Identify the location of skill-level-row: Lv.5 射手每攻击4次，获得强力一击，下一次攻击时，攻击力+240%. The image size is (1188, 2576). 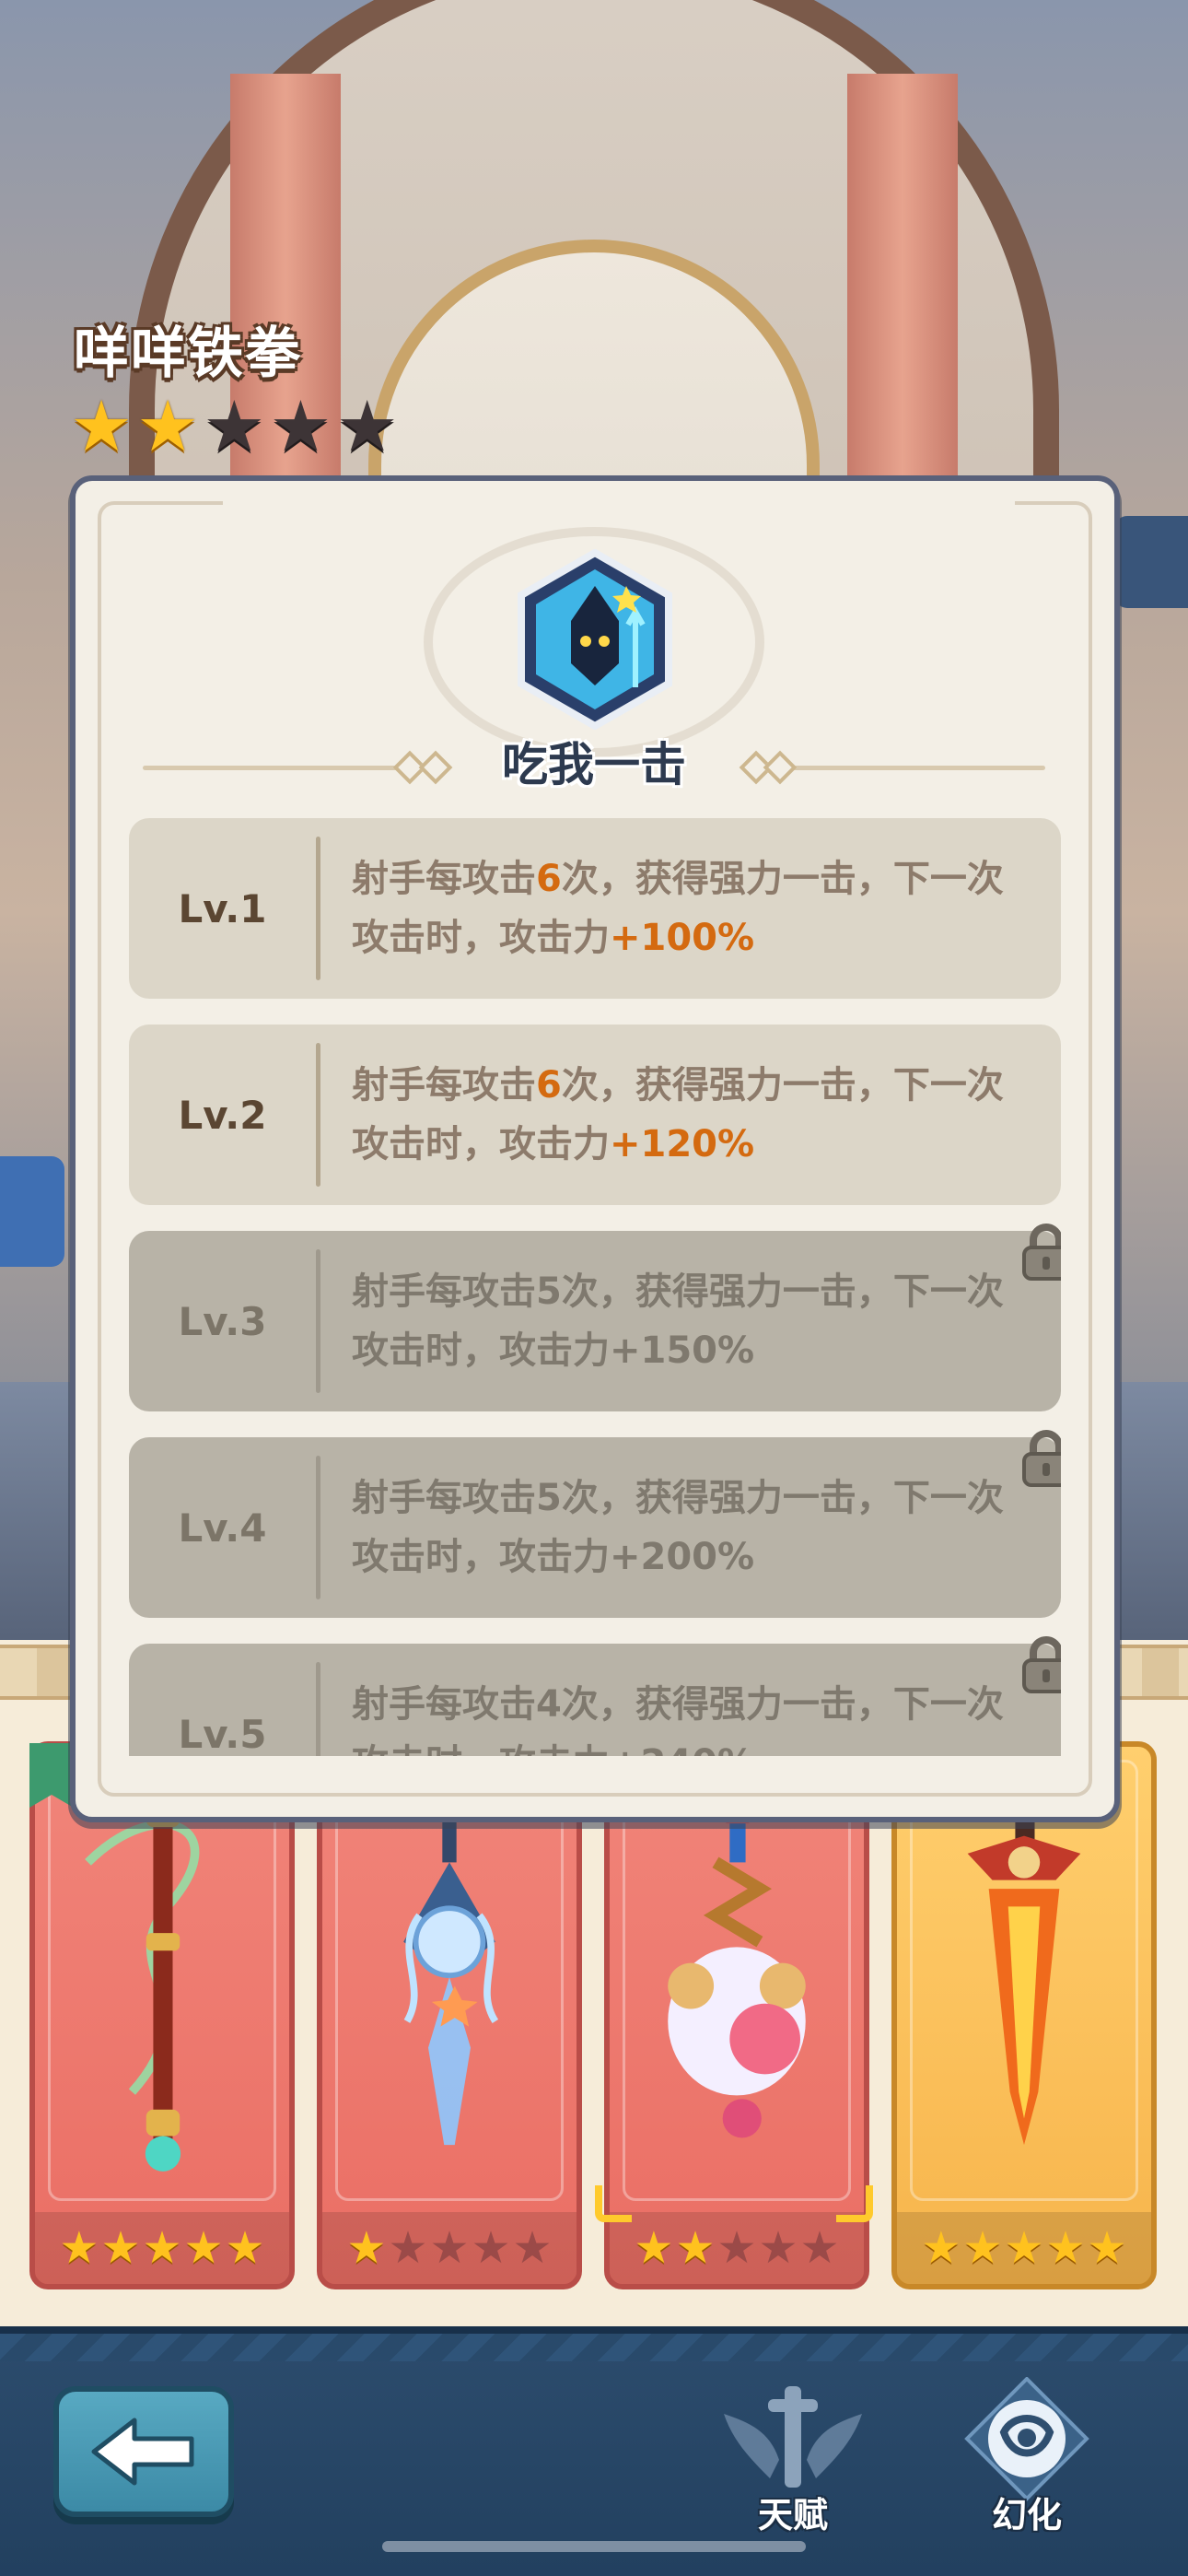
(595, 1696).